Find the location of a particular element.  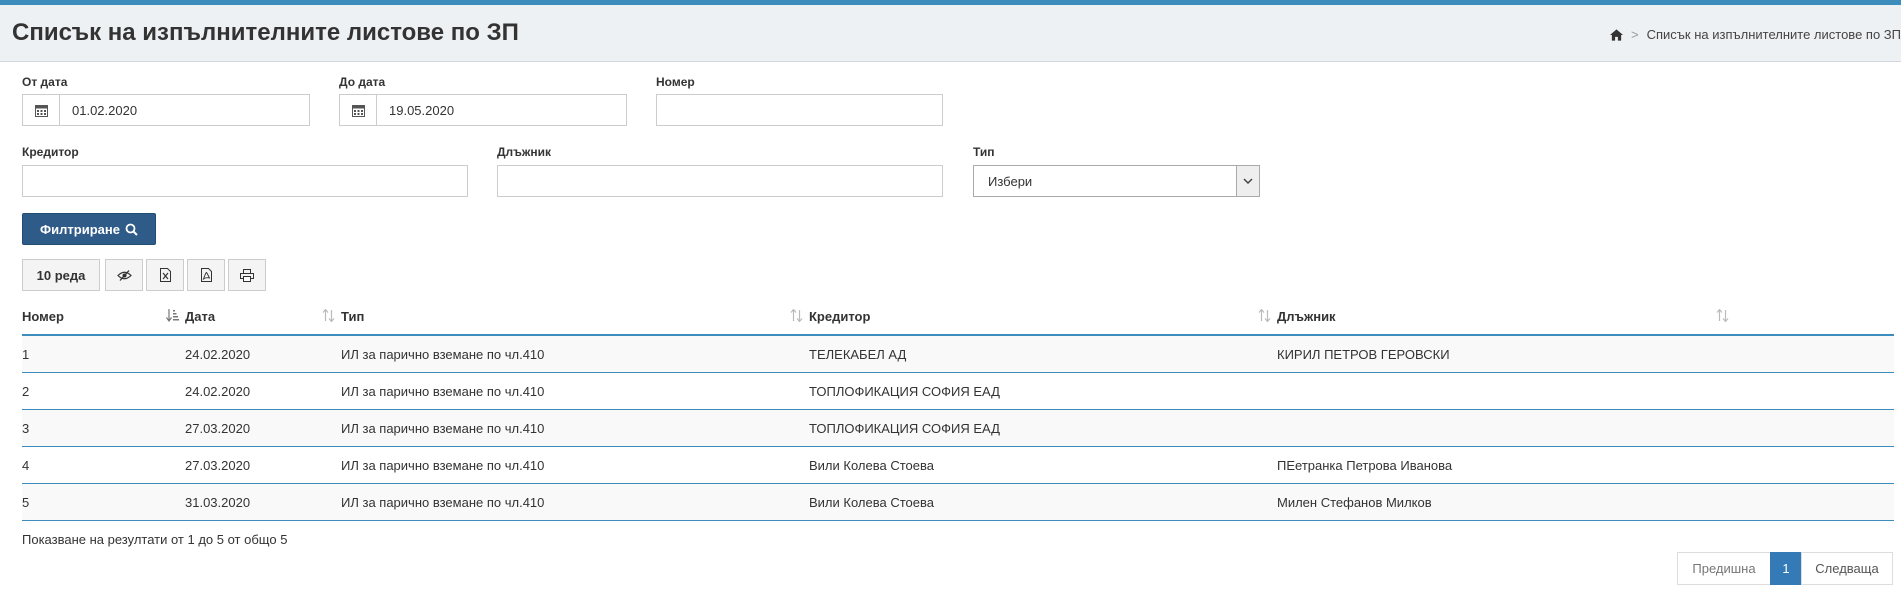

to-date-input: 19.05.2020 is located at coordinates (501, 110).